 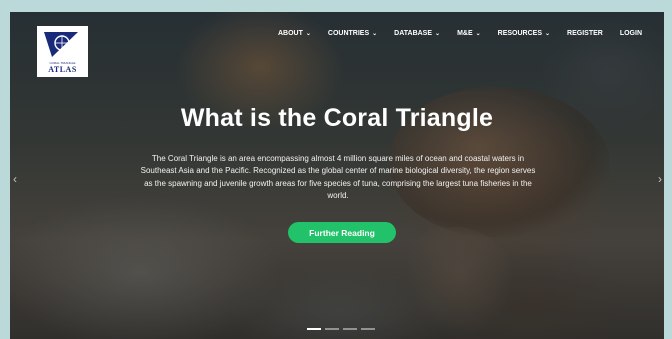 I want to click on nav-item-about: ABOUT ⌄, so click(x=294, y=33).